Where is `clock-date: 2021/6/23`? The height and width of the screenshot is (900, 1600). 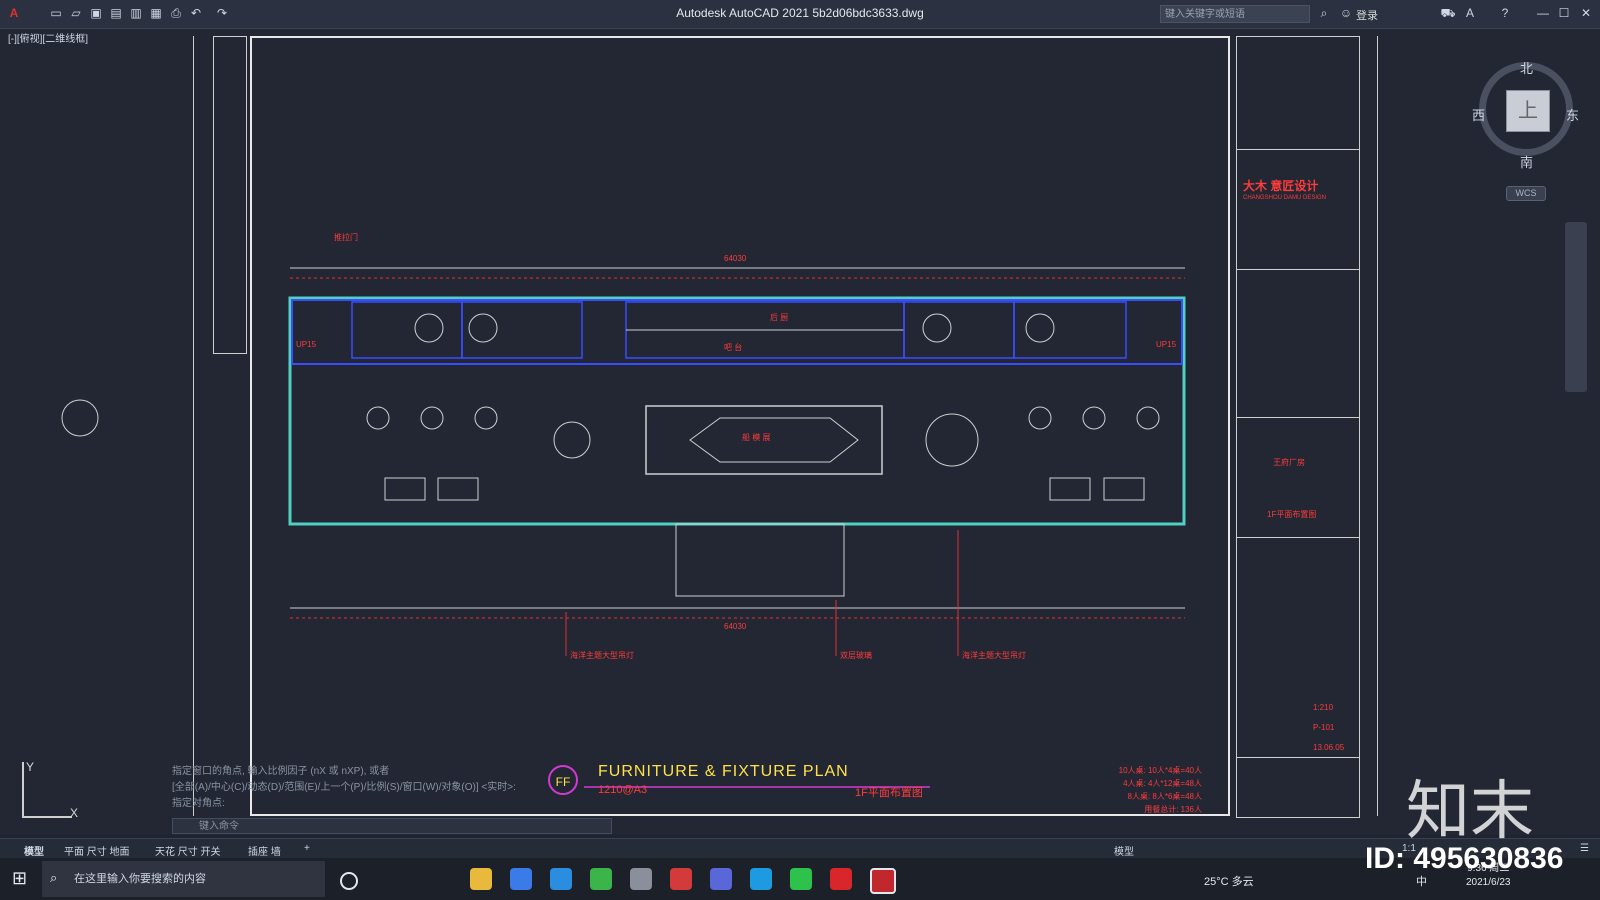
clock-date: 2021/6/23 is located at coordinates (1488, 882).